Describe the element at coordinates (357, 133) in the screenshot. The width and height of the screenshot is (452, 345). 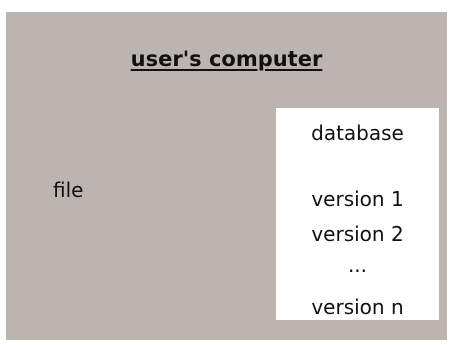
I see `database-title: database` at that location.